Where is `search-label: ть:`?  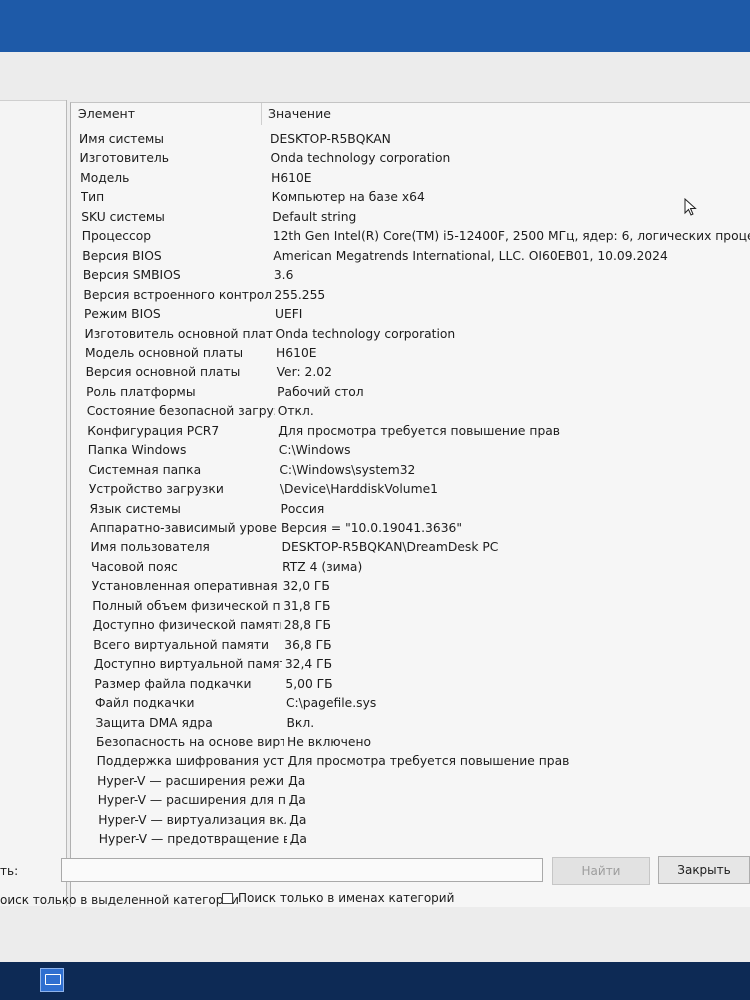 search-label: ть: is located at coordinates (9, 871).